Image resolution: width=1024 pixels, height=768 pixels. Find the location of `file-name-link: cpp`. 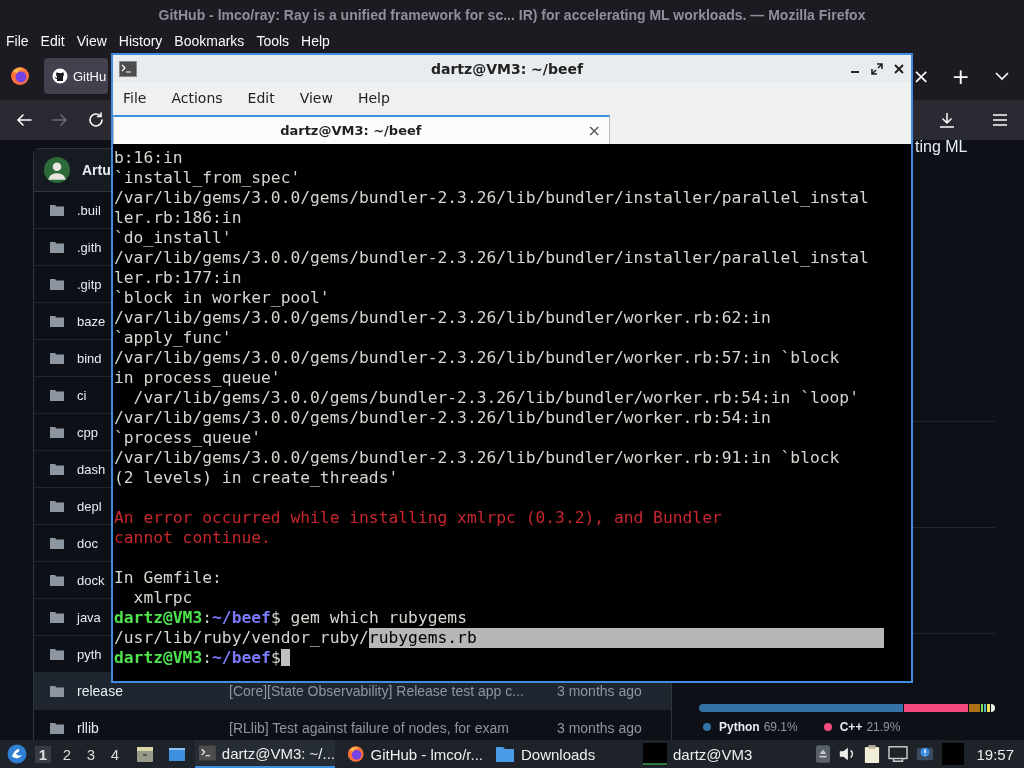

file-name-link: cpp is located at coordinates (87, 432).